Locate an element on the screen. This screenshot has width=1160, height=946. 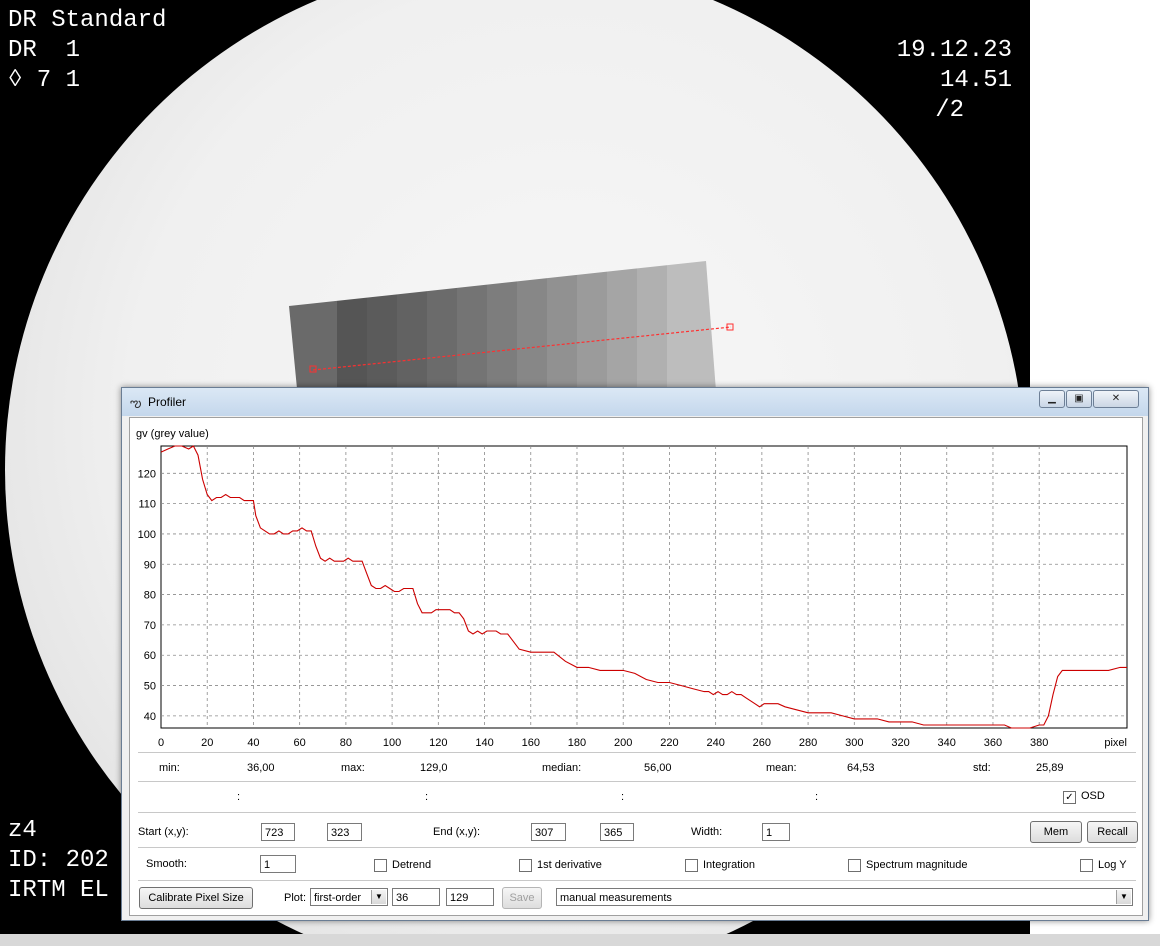
end-x-field: 307 is located at coordinates (548, 832).